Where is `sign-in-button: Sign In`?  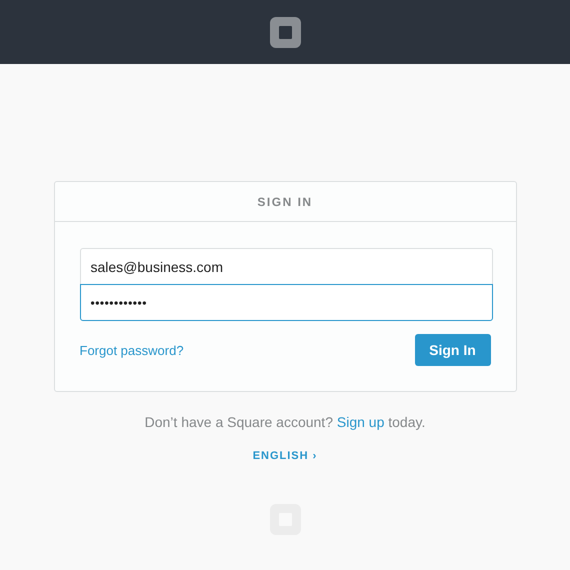 sign-in-button: Sign In is located at coordinates (452, 350).